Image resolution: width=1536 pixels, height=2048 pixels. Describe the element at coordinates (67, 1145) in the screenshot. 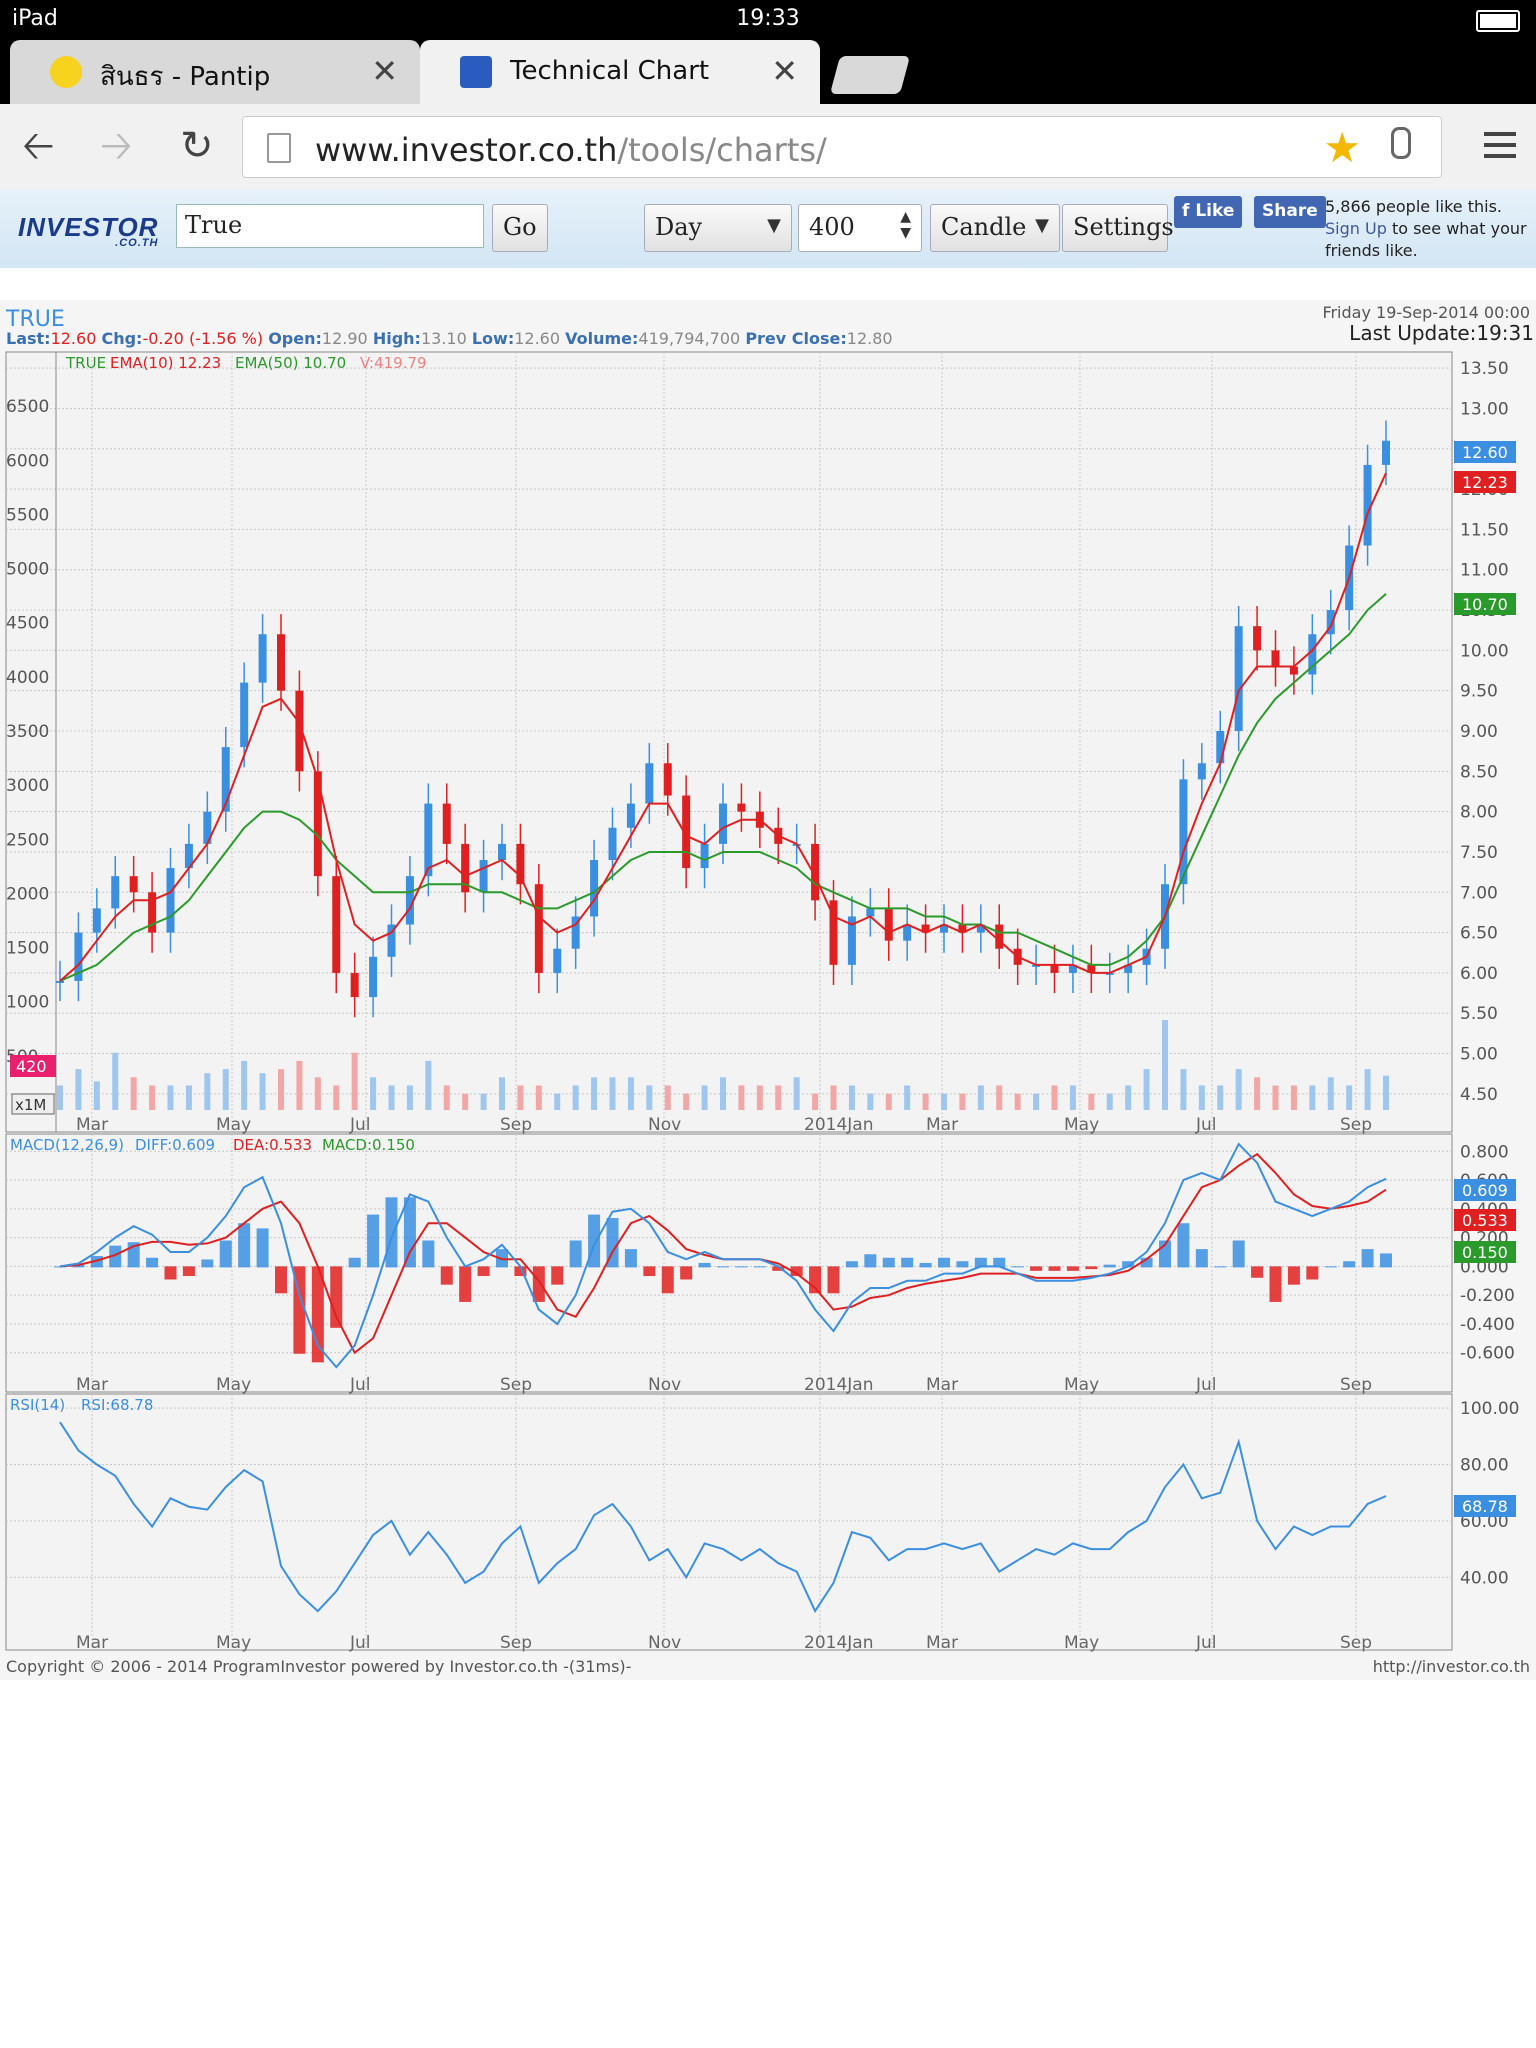

I see `legend-entry: MACD(12,26,9)` at that location.